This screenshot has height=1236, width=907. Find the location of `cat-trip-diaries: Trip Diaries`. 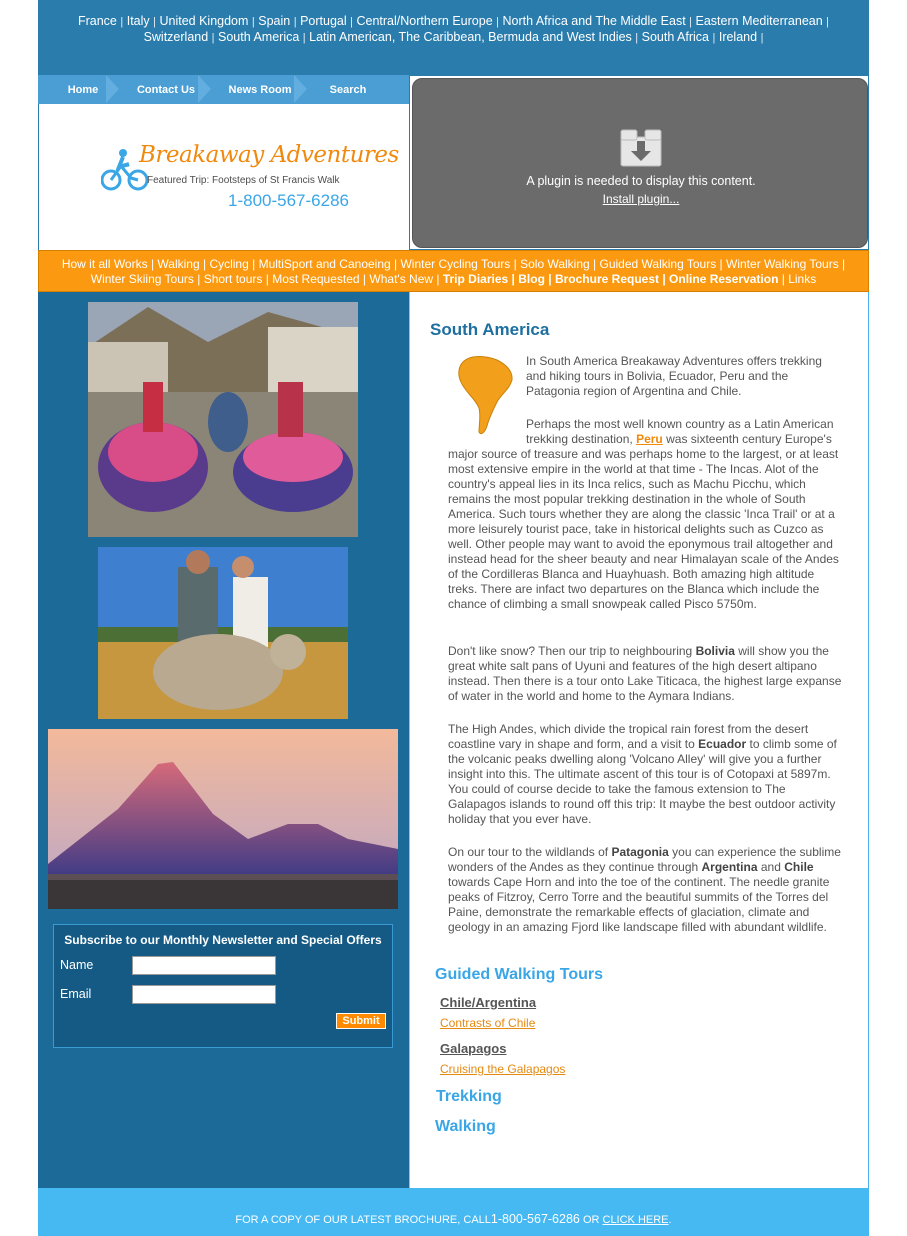

cat-trip-diaries: Trip Diaries is located at coordinates (475, 279).